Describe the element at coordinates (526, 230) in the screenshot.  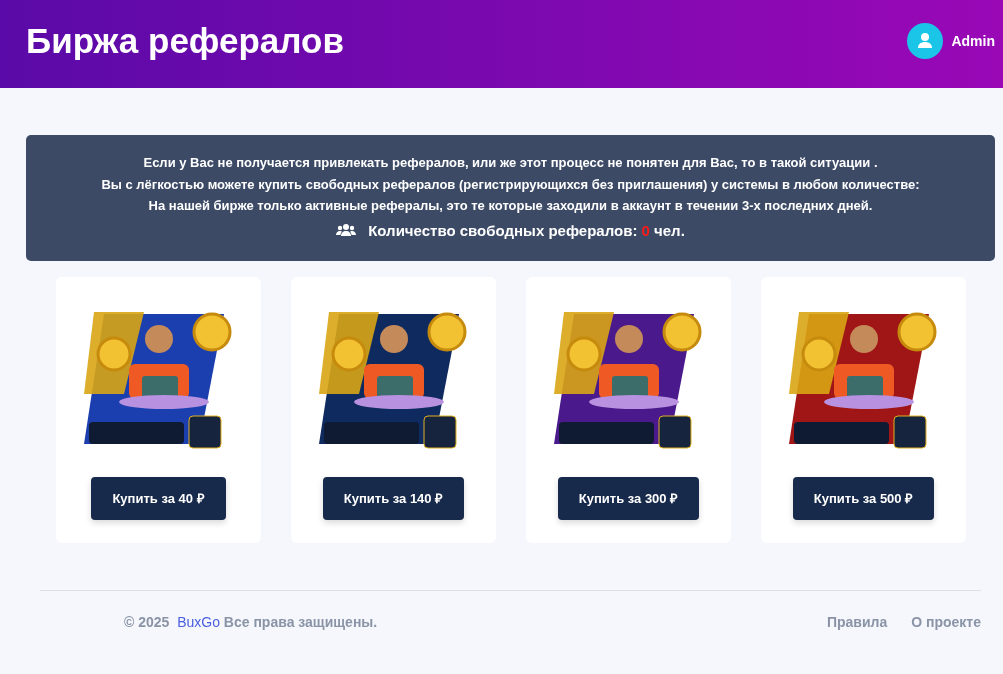
I see `free-referrals-count: Количество свободных рефералов: 0 чел.` at that location.